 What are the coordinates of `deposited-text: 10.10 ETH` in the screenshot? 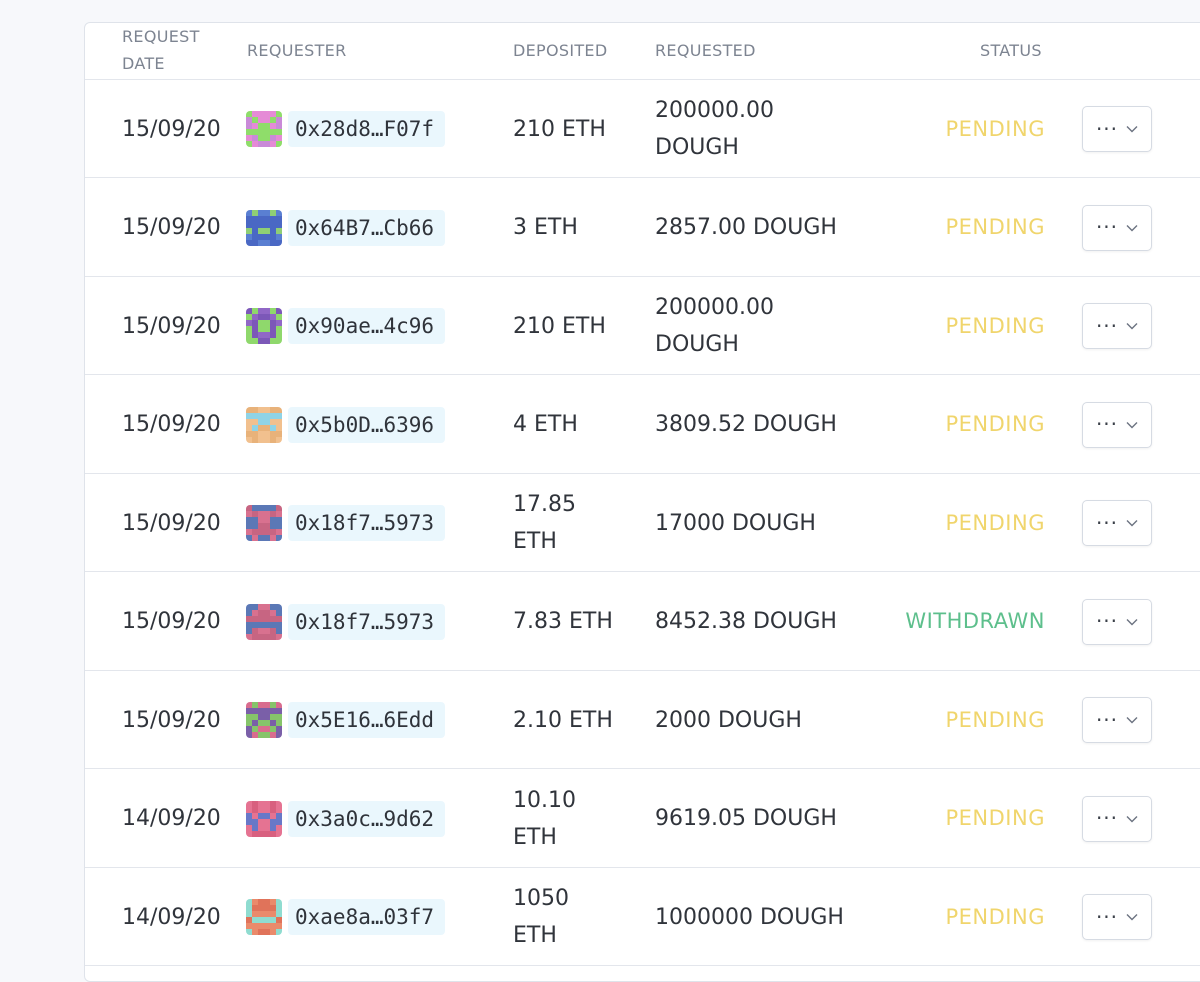 It's located at (544, 818).